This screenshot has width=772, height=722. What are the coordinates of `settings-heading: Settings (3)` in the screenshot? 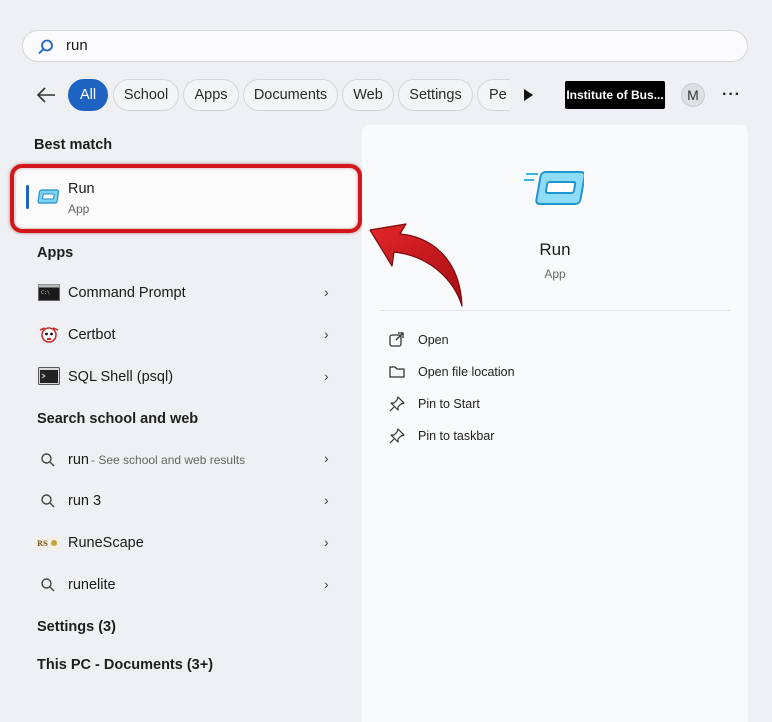 It's located at (76, 627).